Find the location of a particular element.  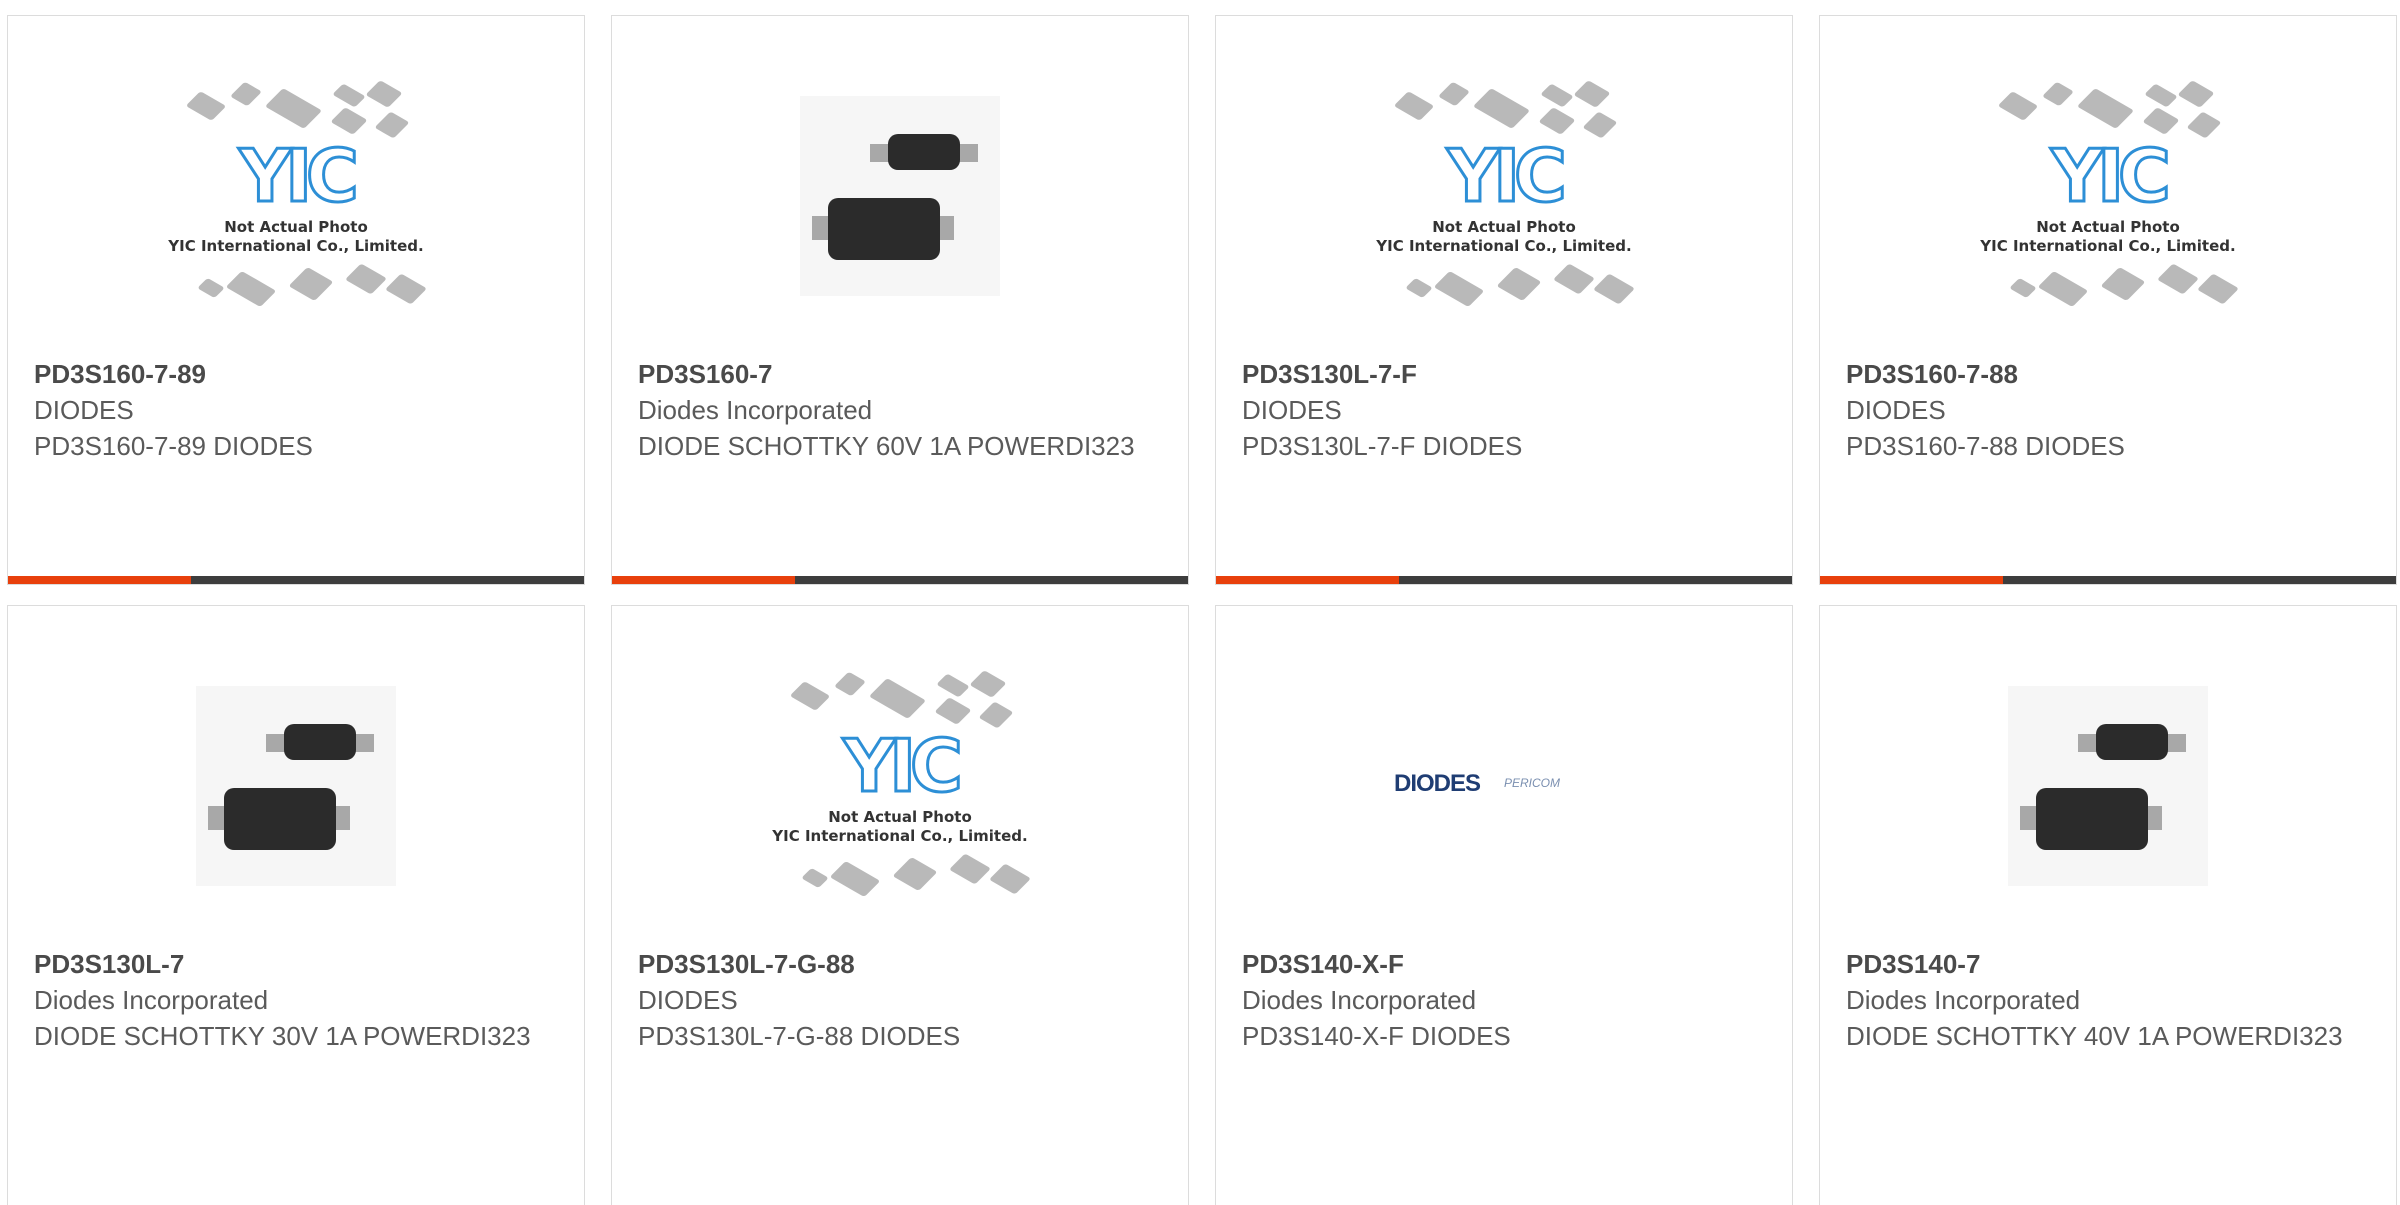

description: PD3S140-X-F DIODES is located at coordinates (1376, 1036).